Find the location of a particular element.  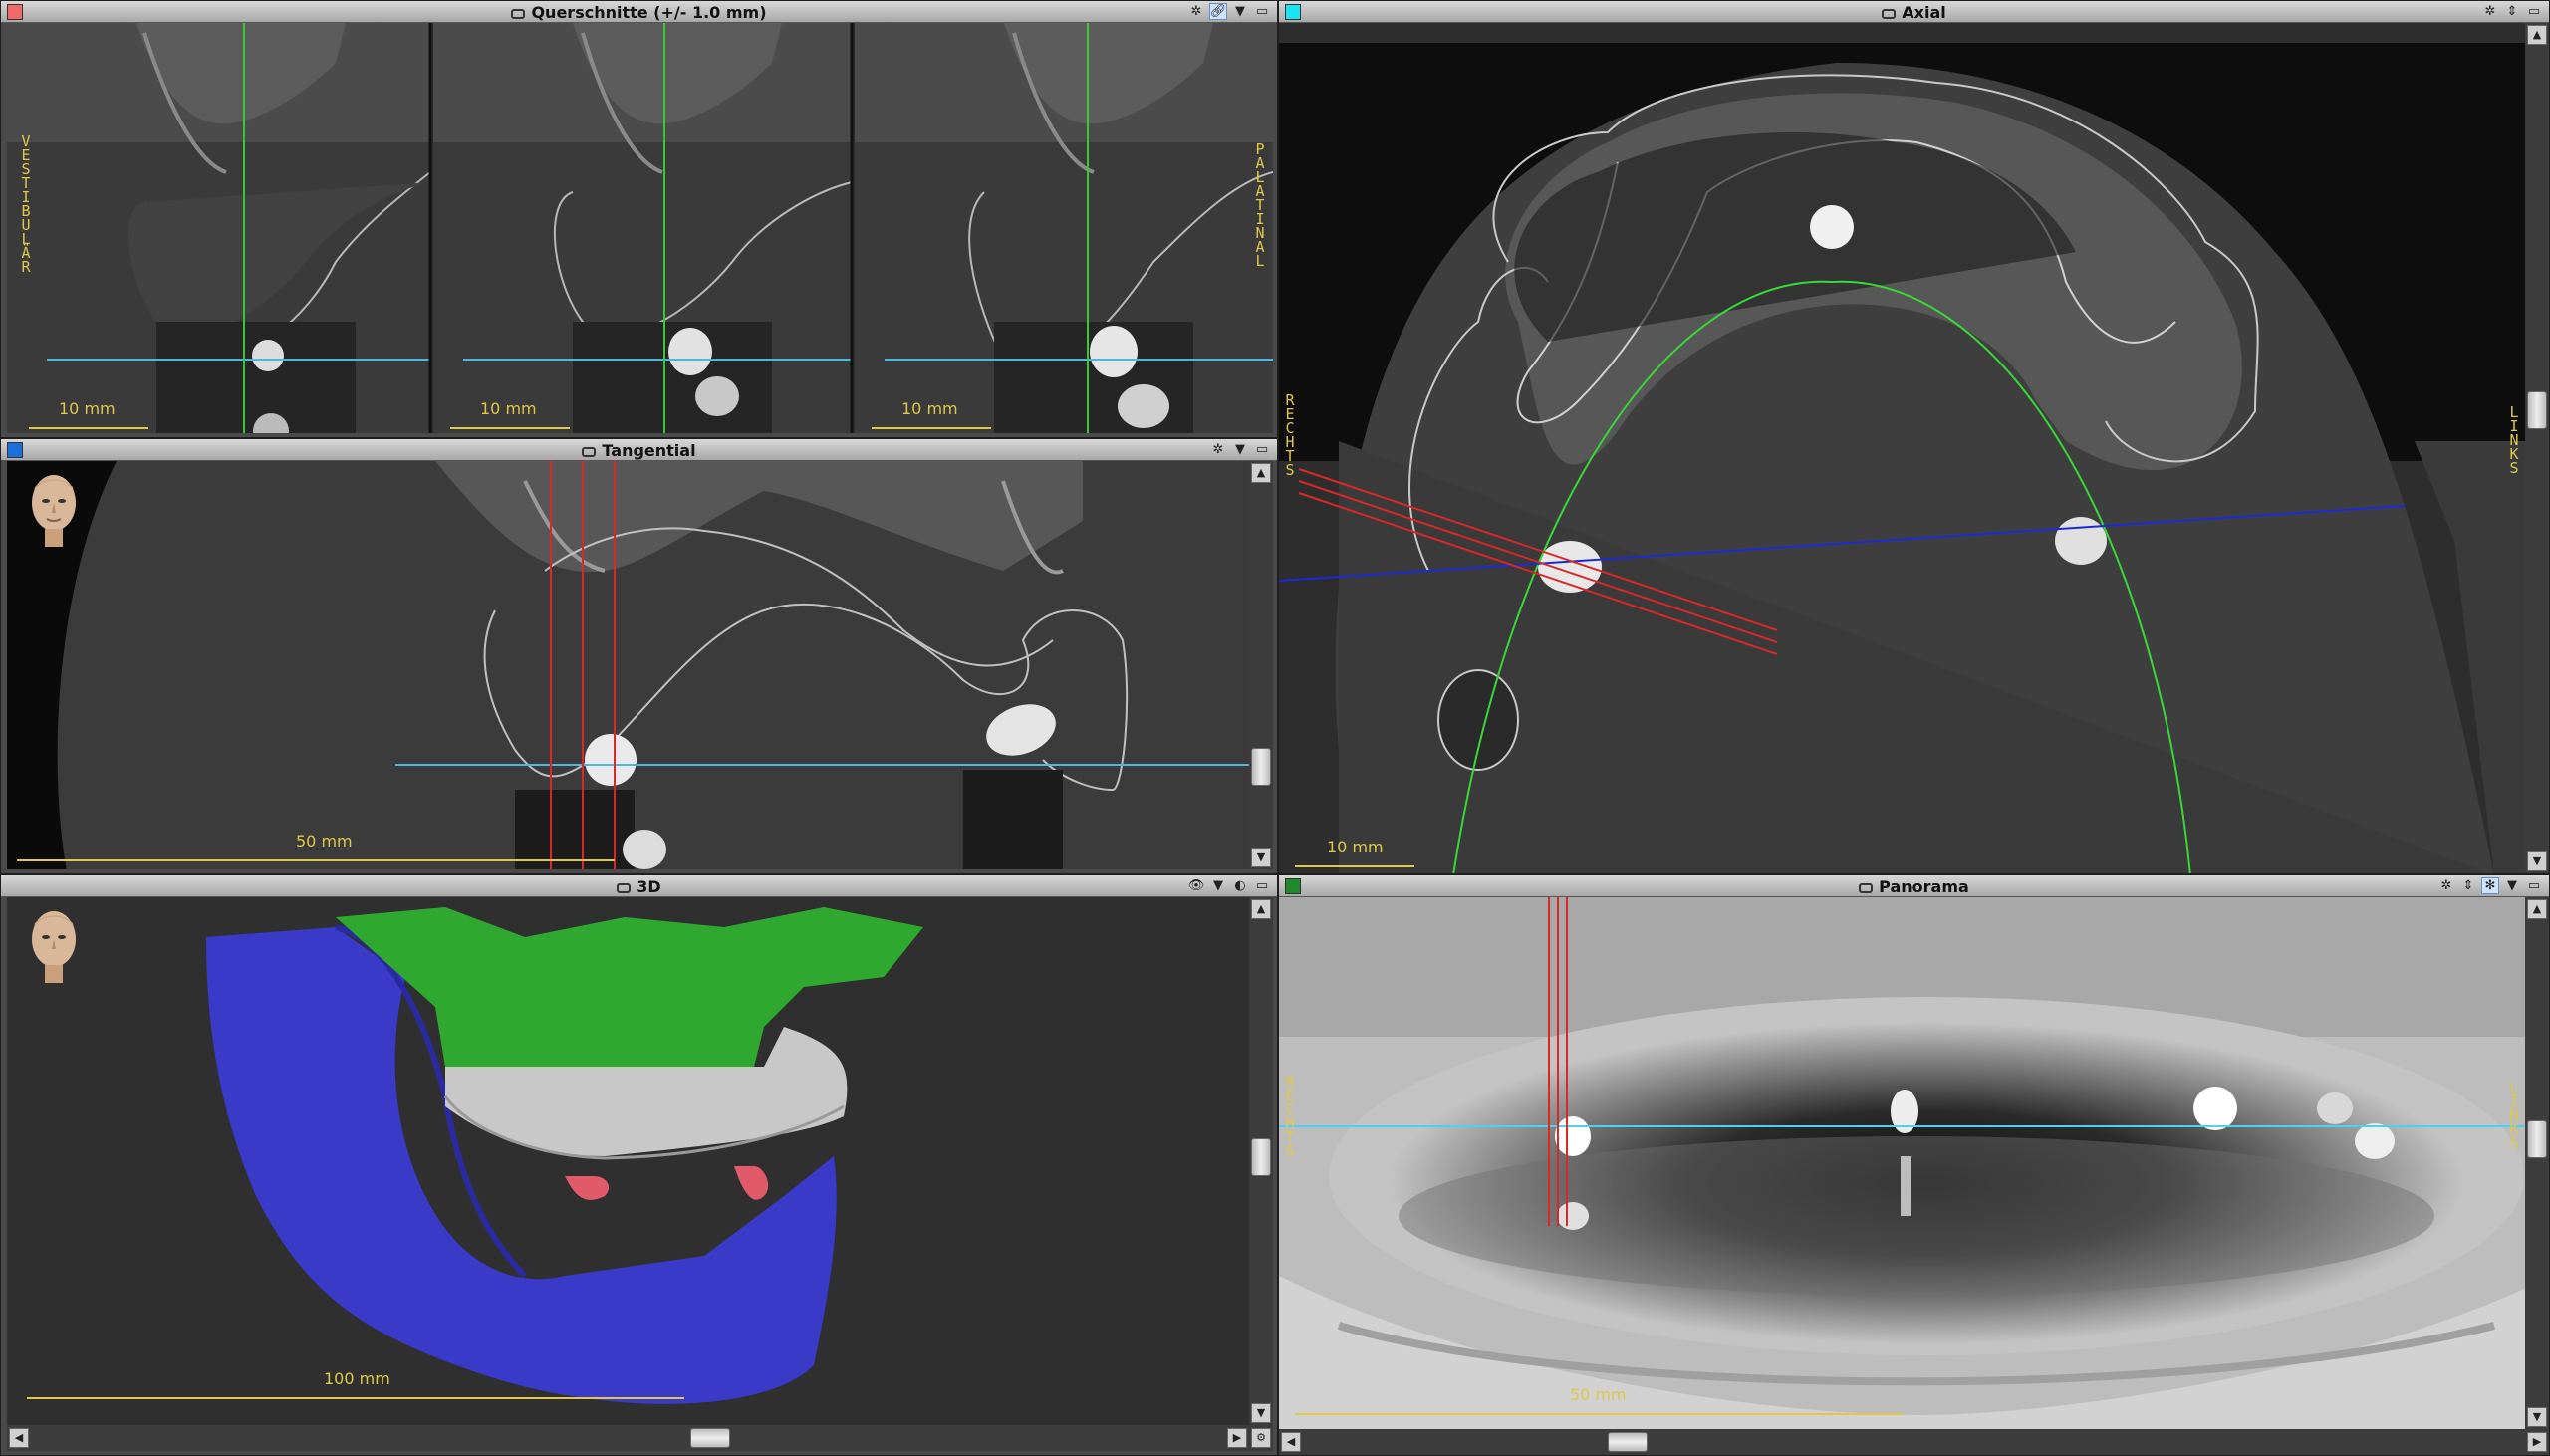

link-icon: 🔗︎ is located at coordinates (1218, 11).